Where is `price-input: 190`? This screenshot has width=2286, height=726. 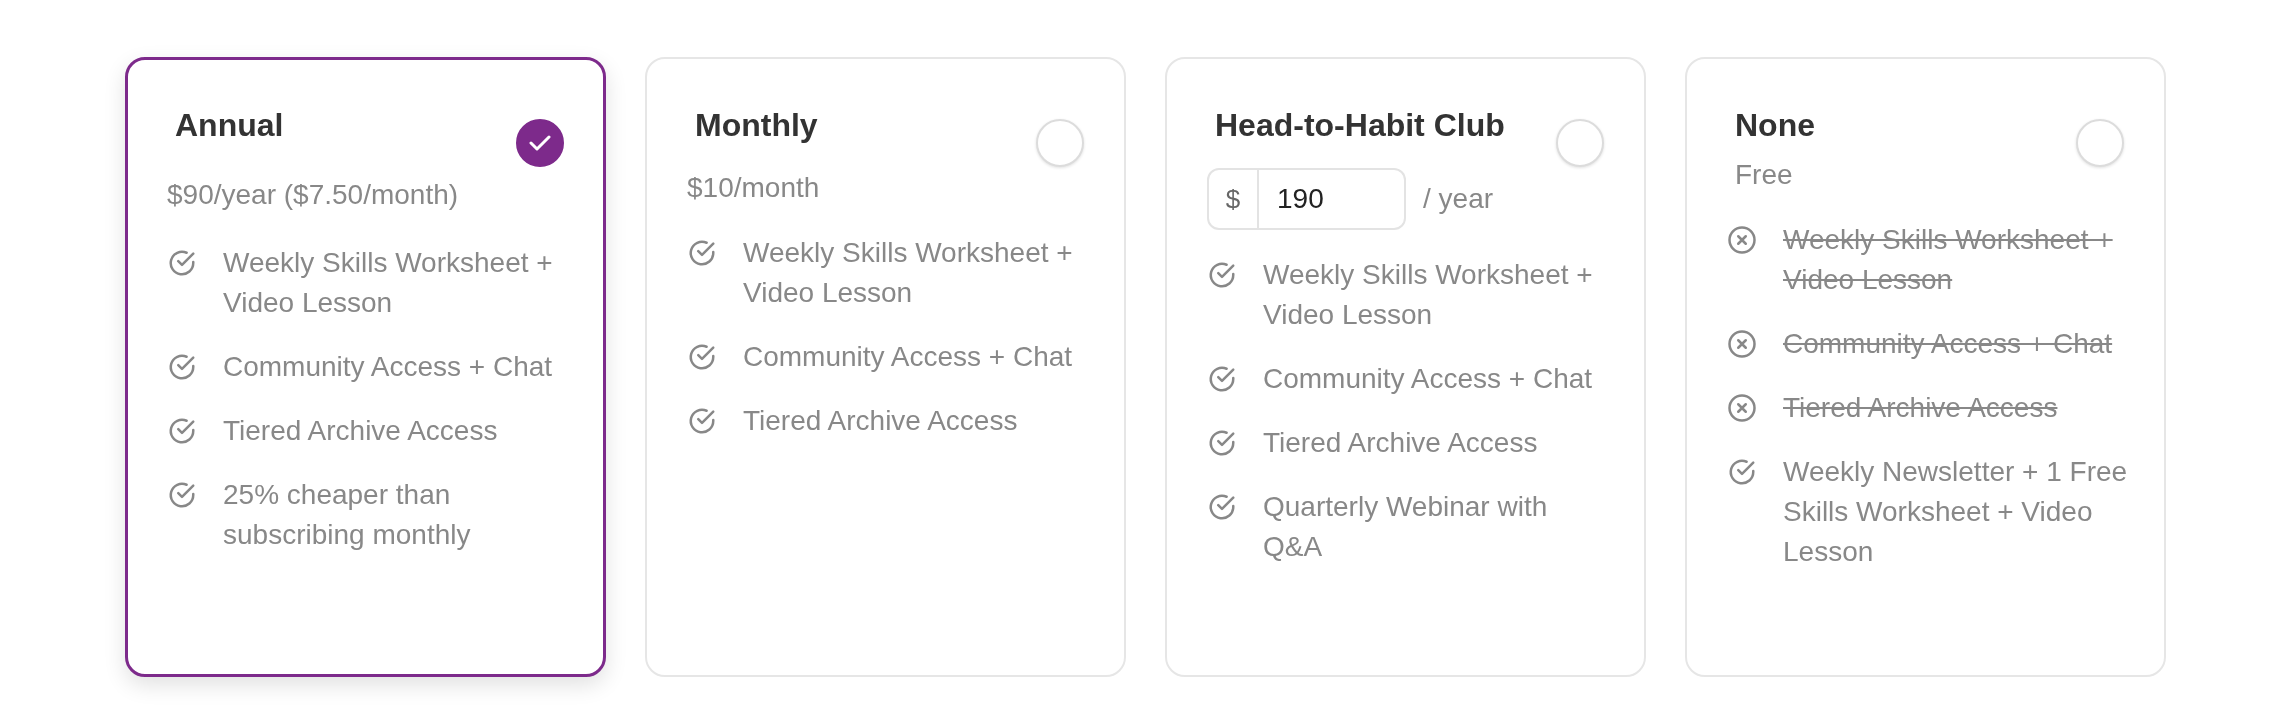 price-input: 190 is located at coordinates (1332, 199).